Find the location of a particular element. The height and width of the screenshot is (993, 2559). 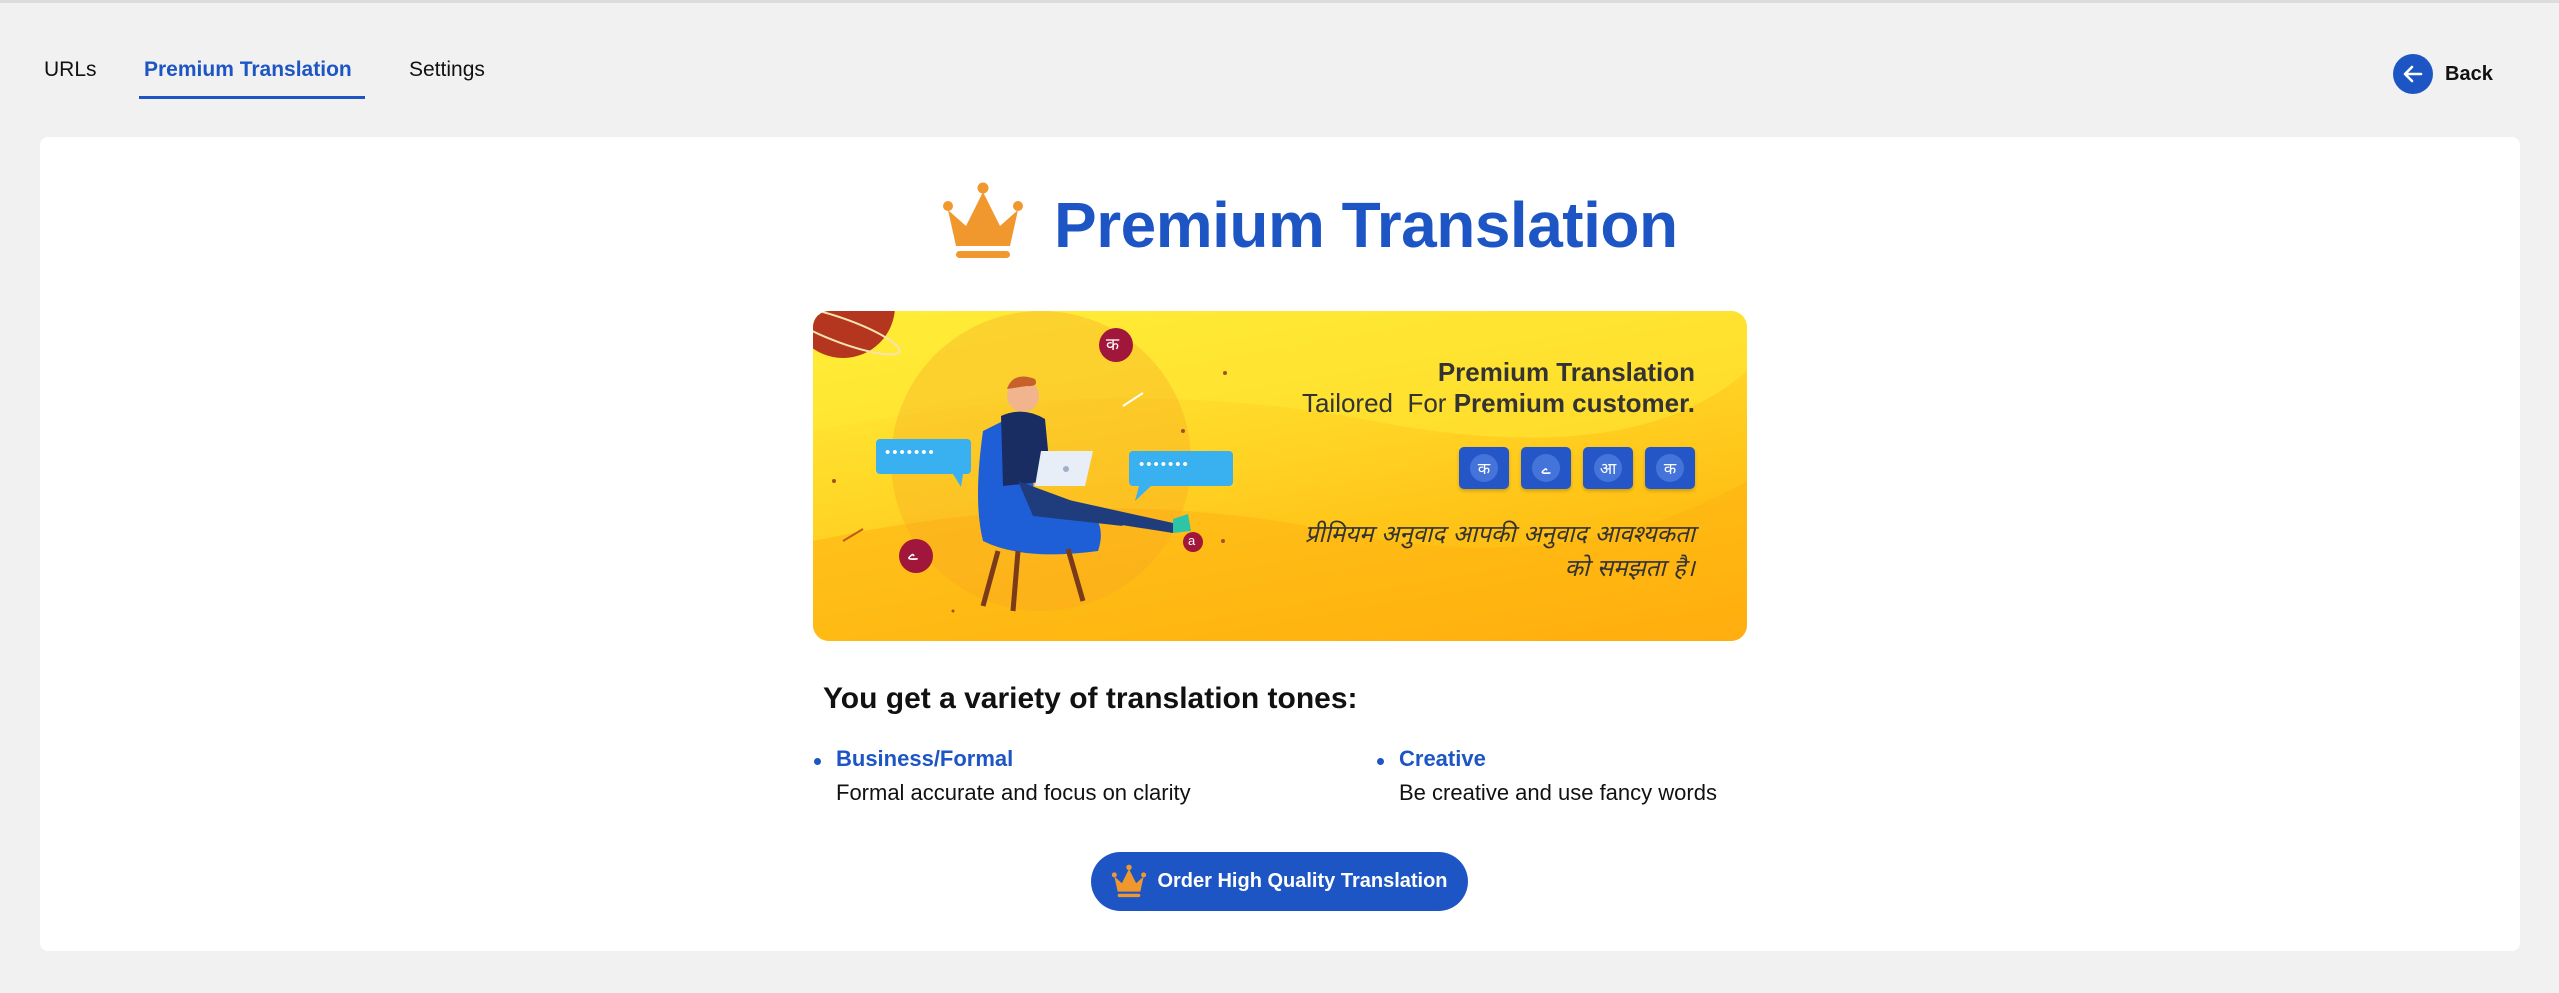

orb-right-glyph: a is located at coordinates (1192, 540).